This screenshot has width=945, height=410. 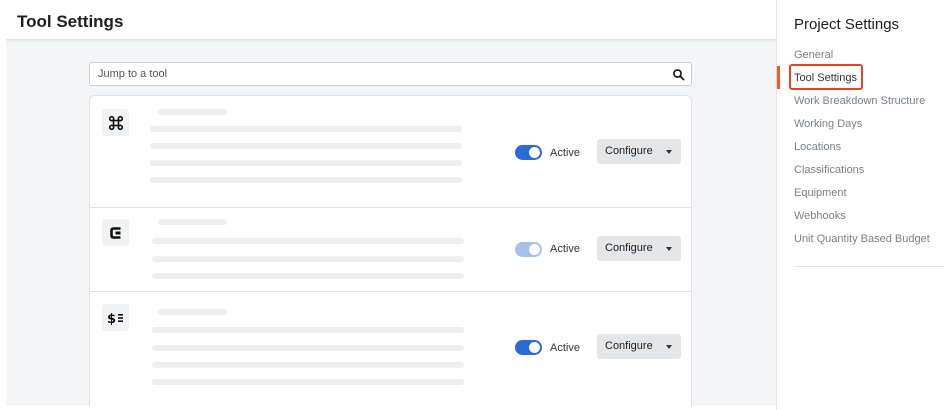 I want to click on search-input: Jump to a tool, so click(x=390, y=74).